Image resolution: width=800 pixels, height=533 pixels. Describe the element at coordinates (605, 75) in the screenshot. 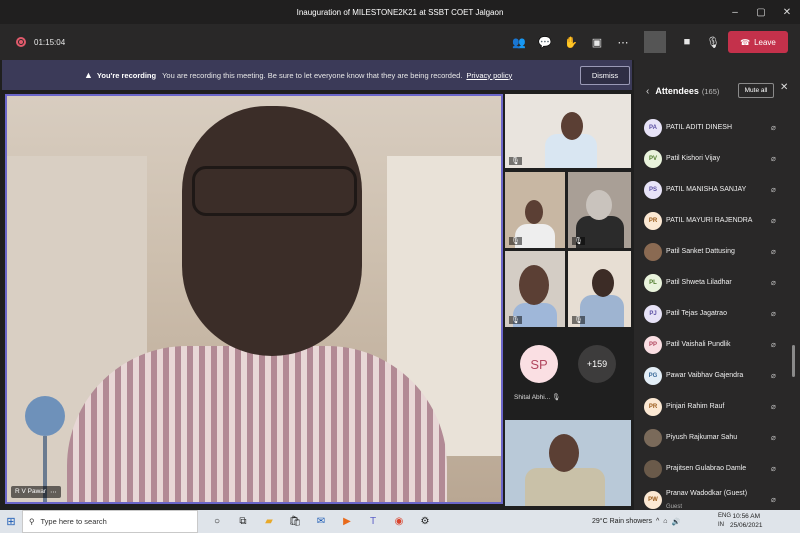

I see `dismiss-button: Dismiss` at that location.